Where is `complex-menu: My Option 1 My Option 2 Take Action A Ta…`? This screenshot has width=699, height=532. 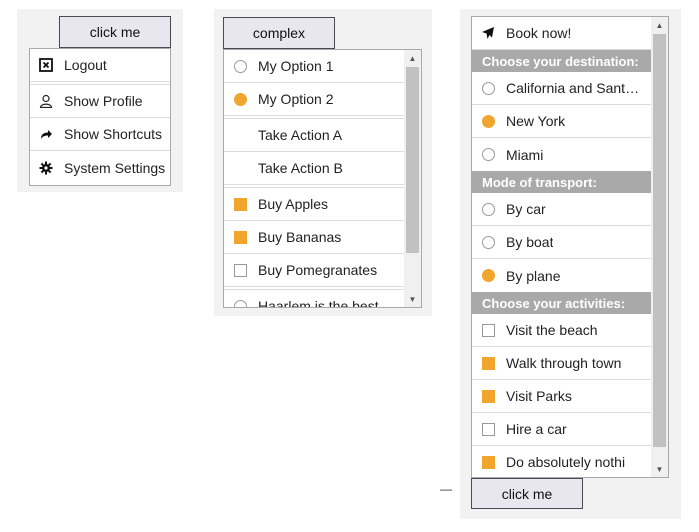 complex-menu: My Option 1 My Option 2 Take Action A Ta… is located at coordinates (322, 178).